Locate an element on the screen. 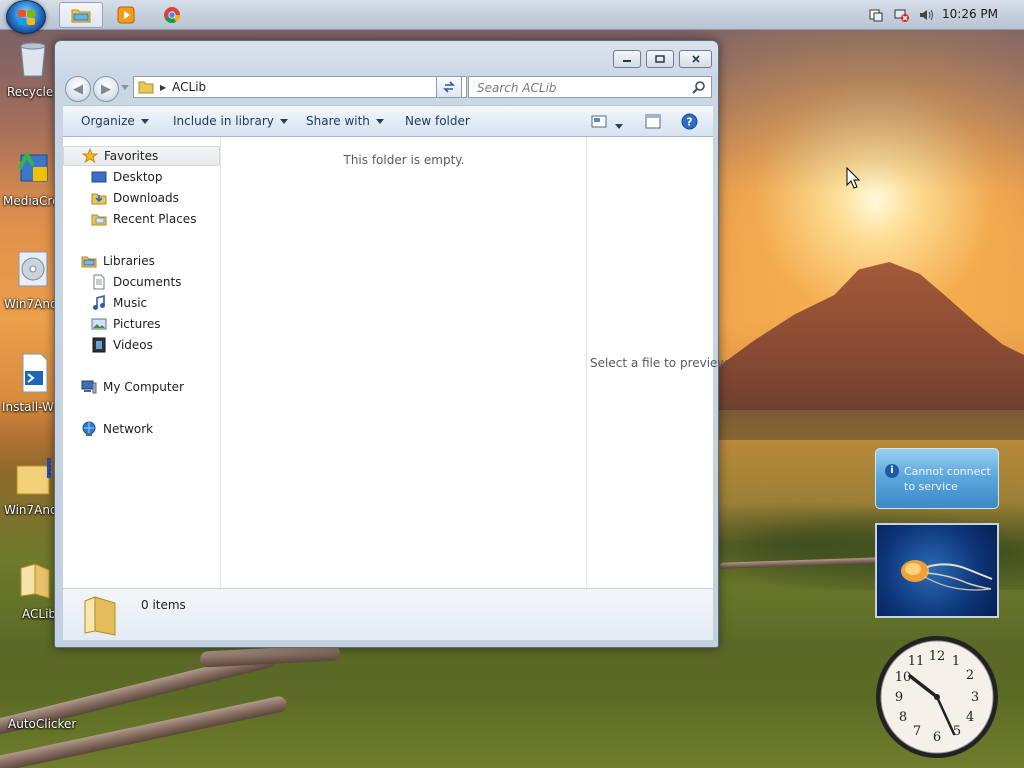 This screenshot has height=768, width=1024. mouse-cursor-icon is located at coordinates (853, 178).